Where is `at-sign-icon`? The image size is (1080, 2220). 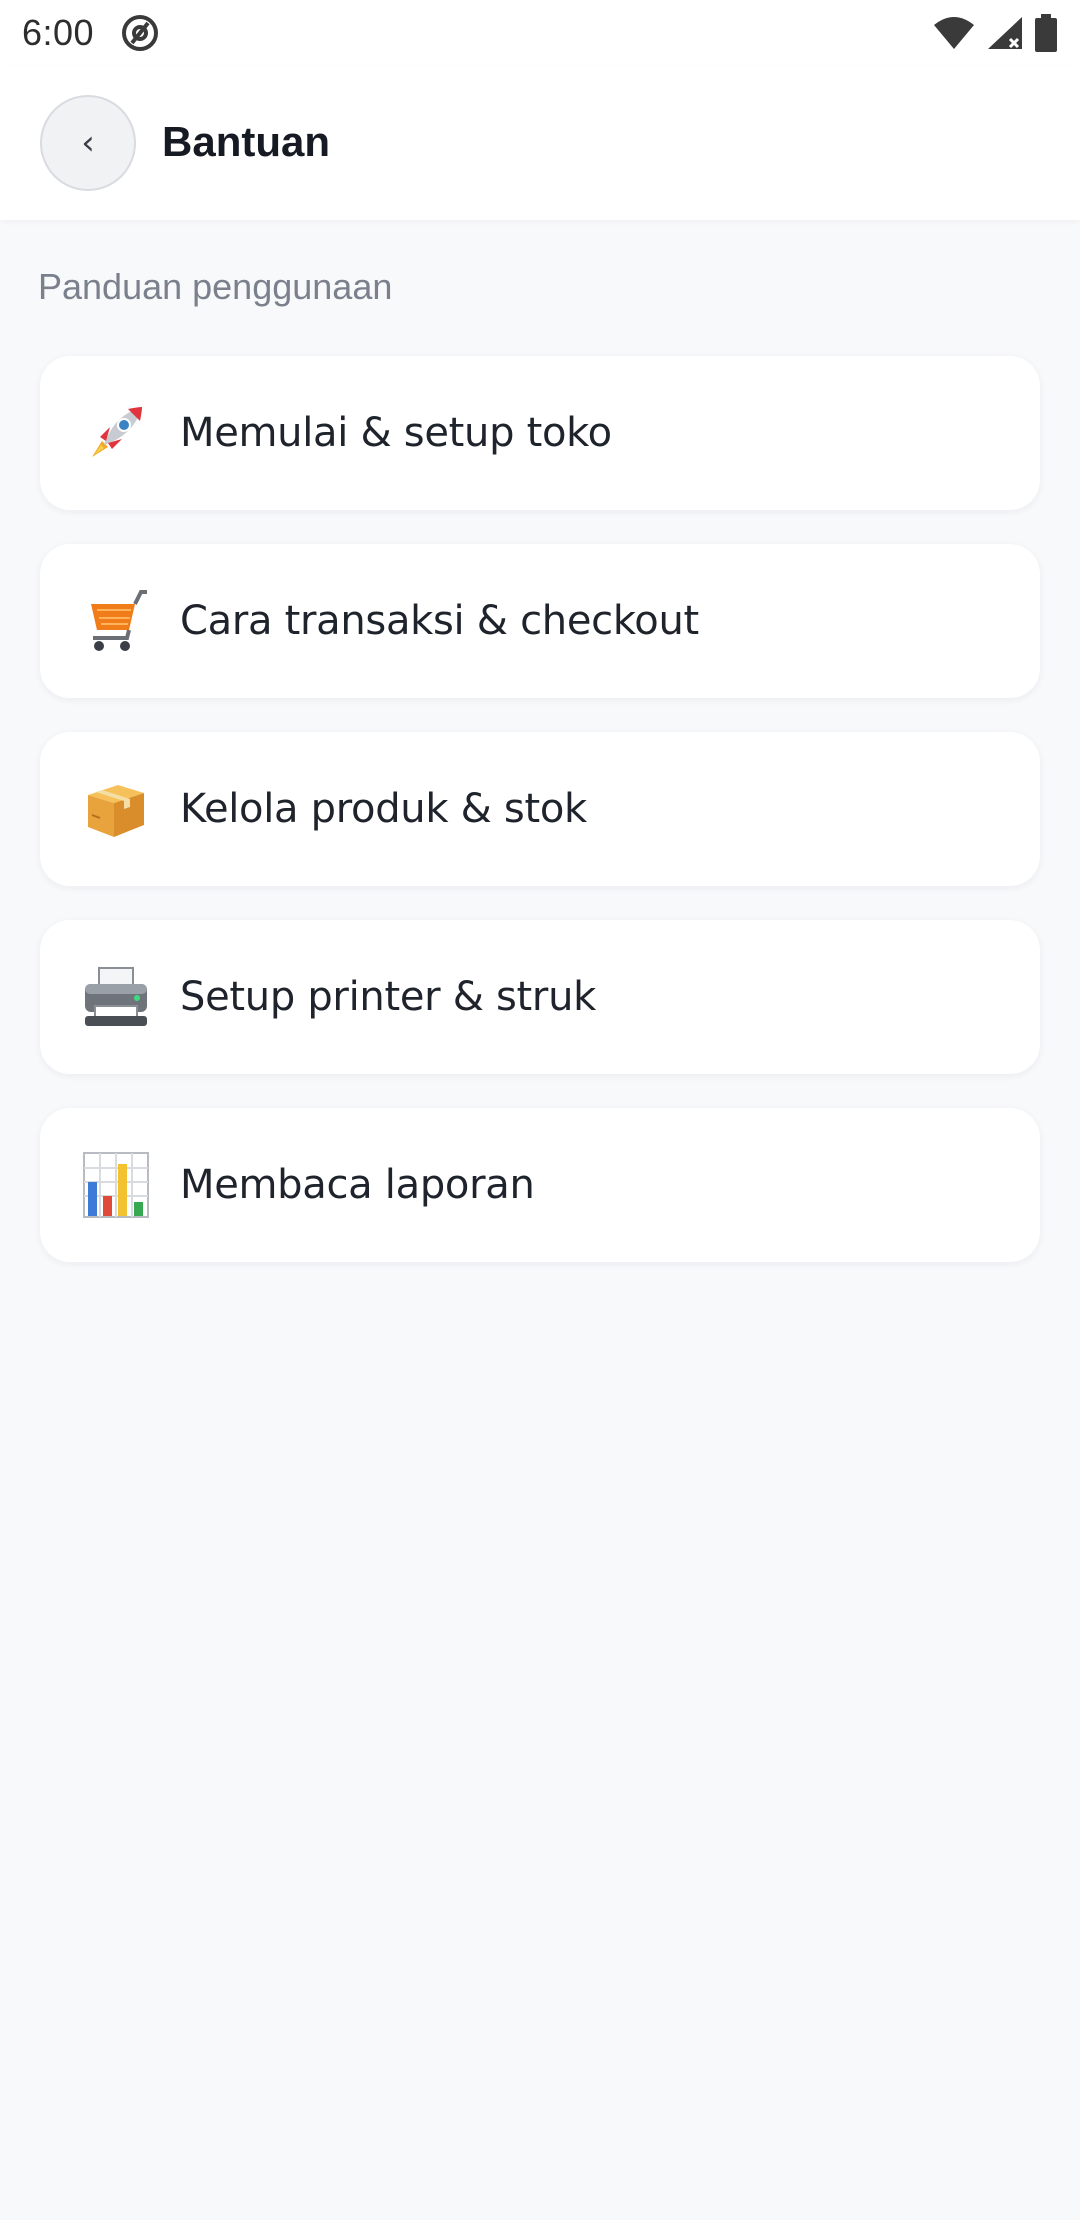
at-sign-icon is located at coordinates (140, 33).